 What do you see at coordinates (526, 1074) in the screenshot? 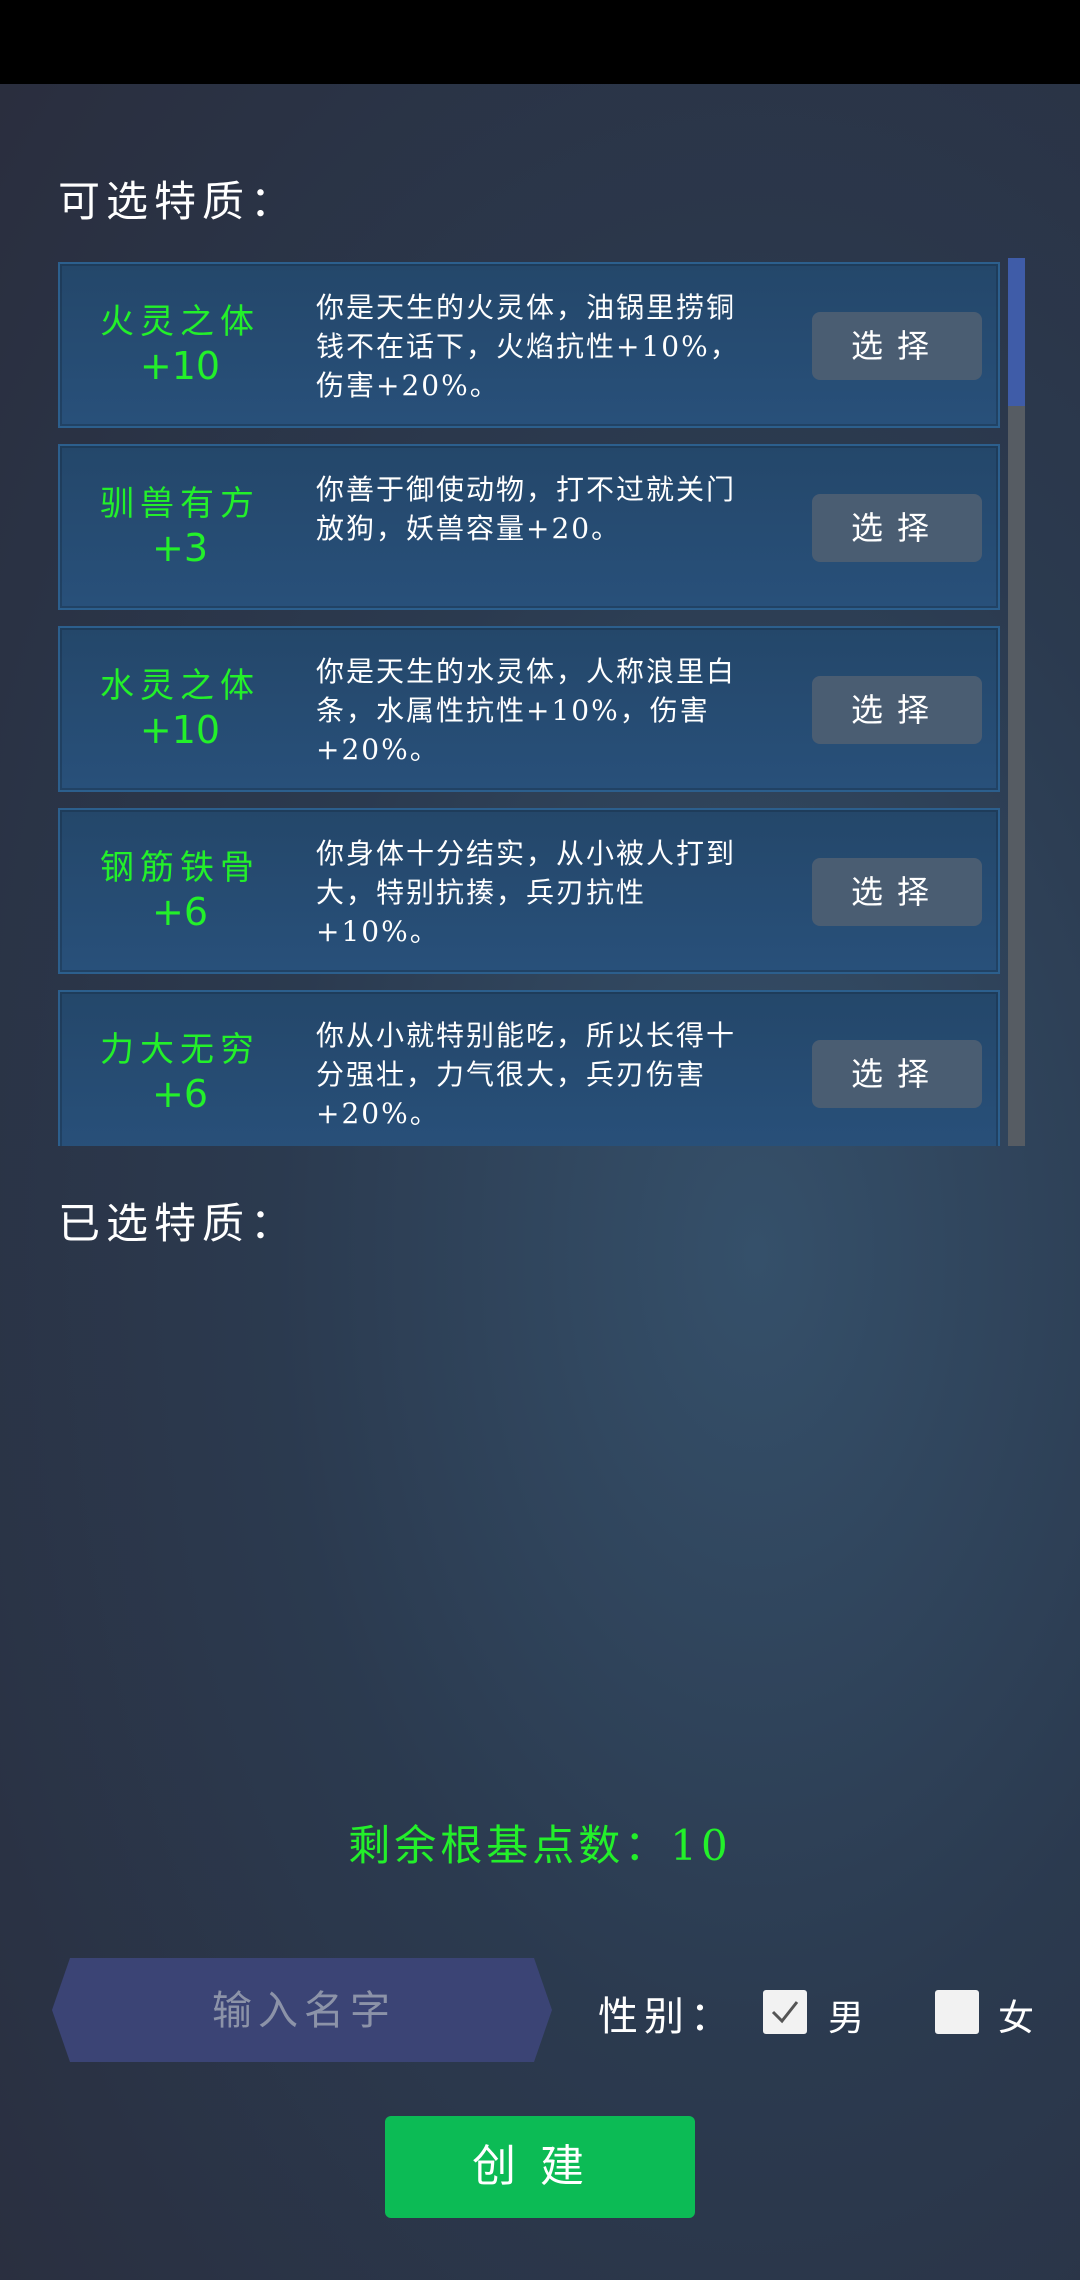
I see `trait-description: 你从小就特别能吃，所以长得十分强壮，力气很大，兵刃伤害+20%。` at bounding box center [526, 1074].